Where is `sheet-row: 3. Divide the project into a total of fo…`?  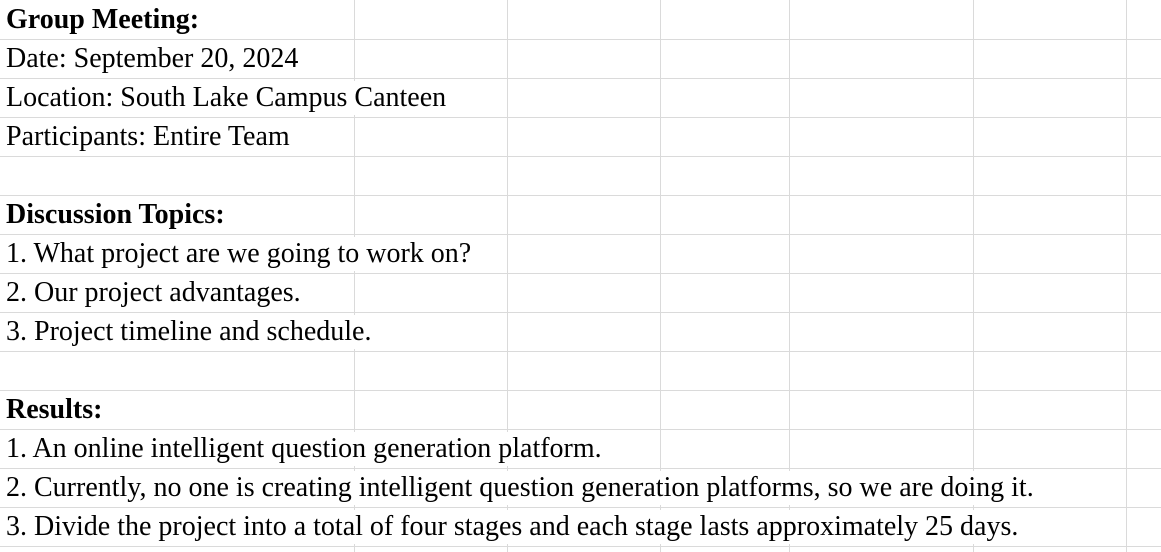
sheet-row: 3. Divide the project into a total of fo… is located at coordinates (580, 527).